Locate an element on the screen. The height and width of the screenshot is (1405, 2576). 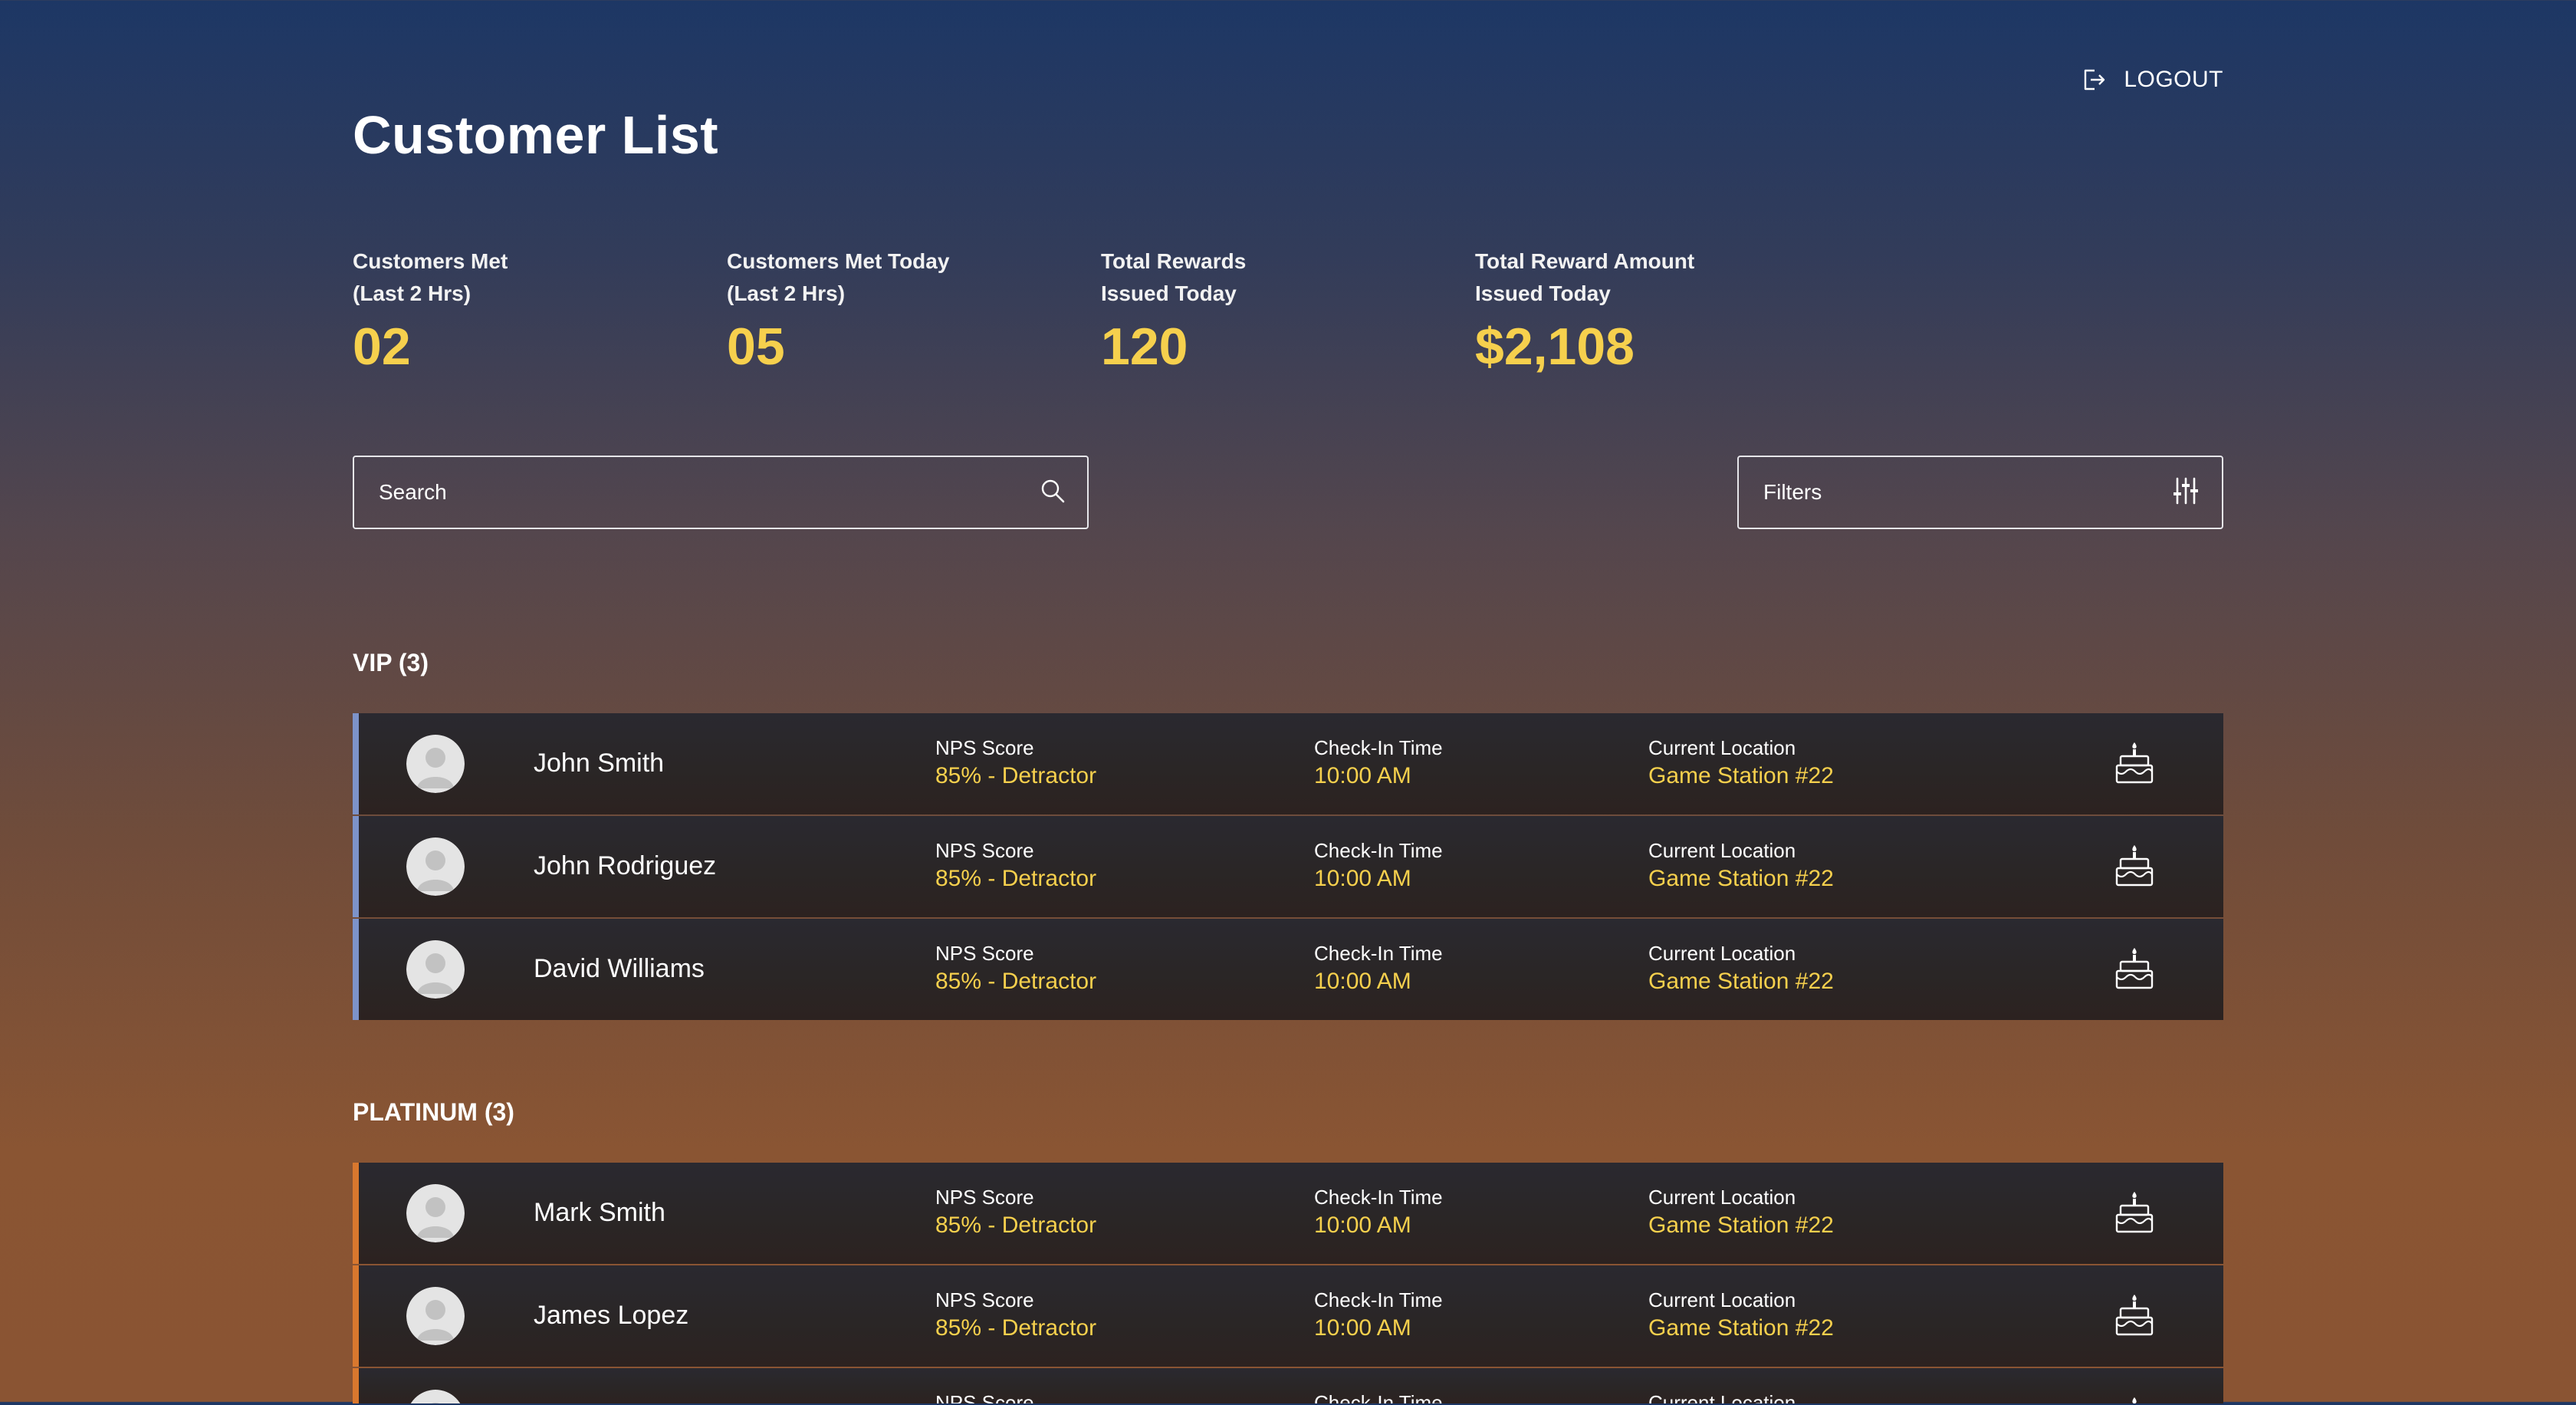
stat-label: Customers Met Today (Last 2 Hrs) is located at coordinates (888, 277).